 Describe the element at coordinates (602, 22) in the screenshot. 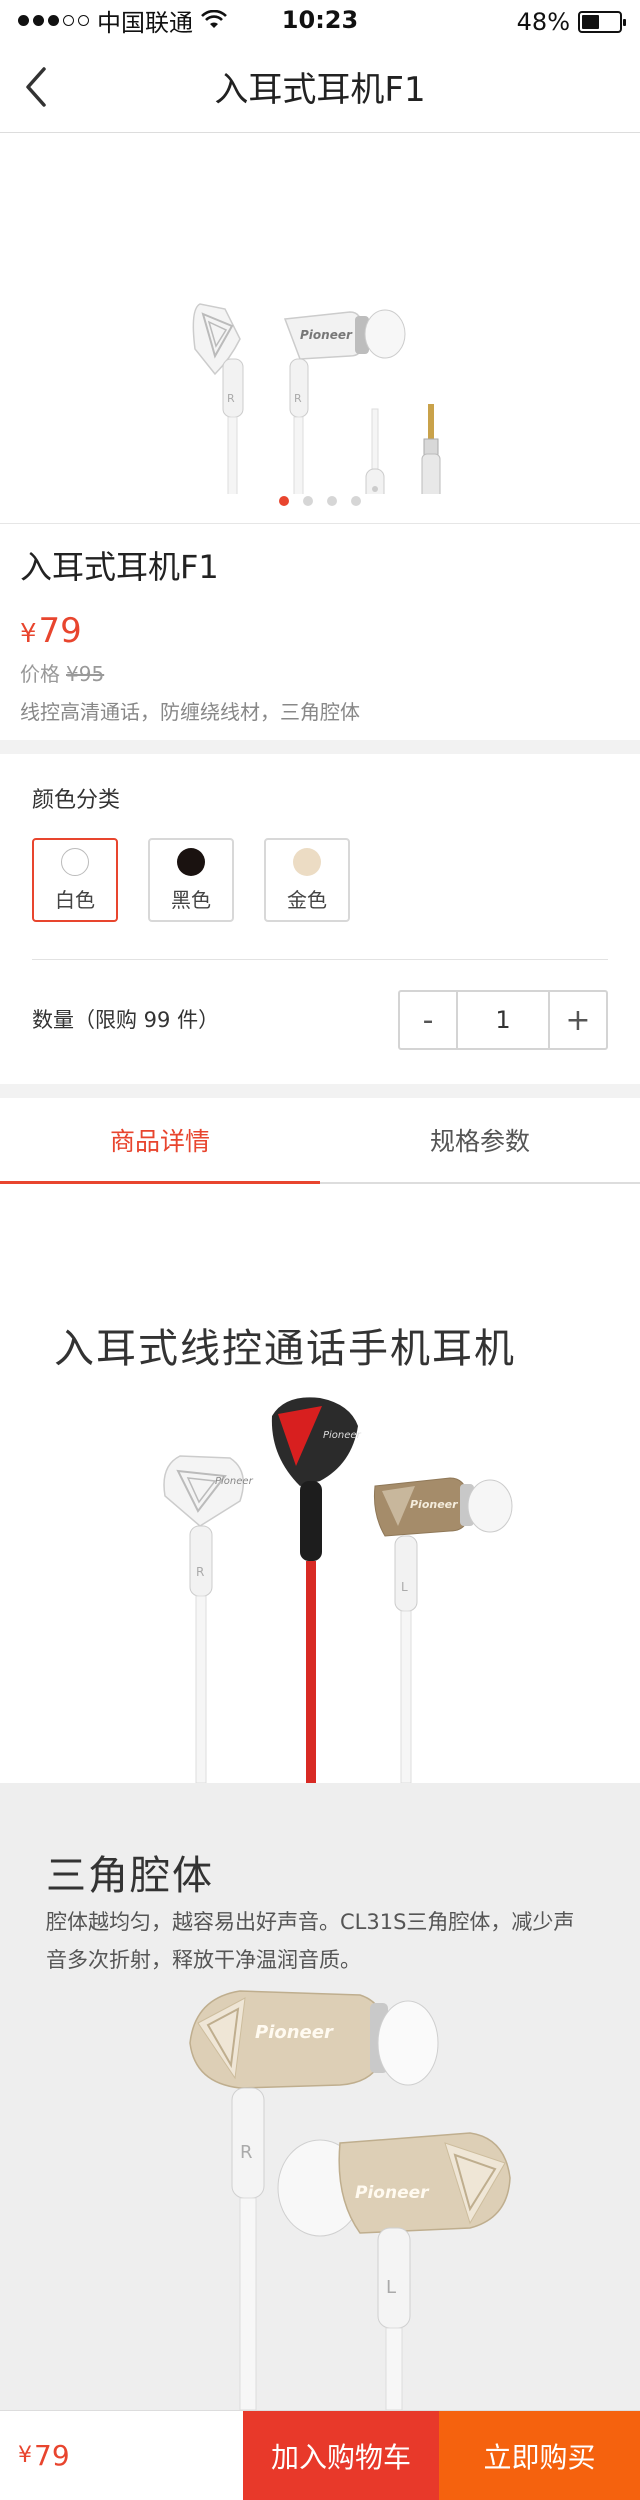

I see `battery-icon` at that location.